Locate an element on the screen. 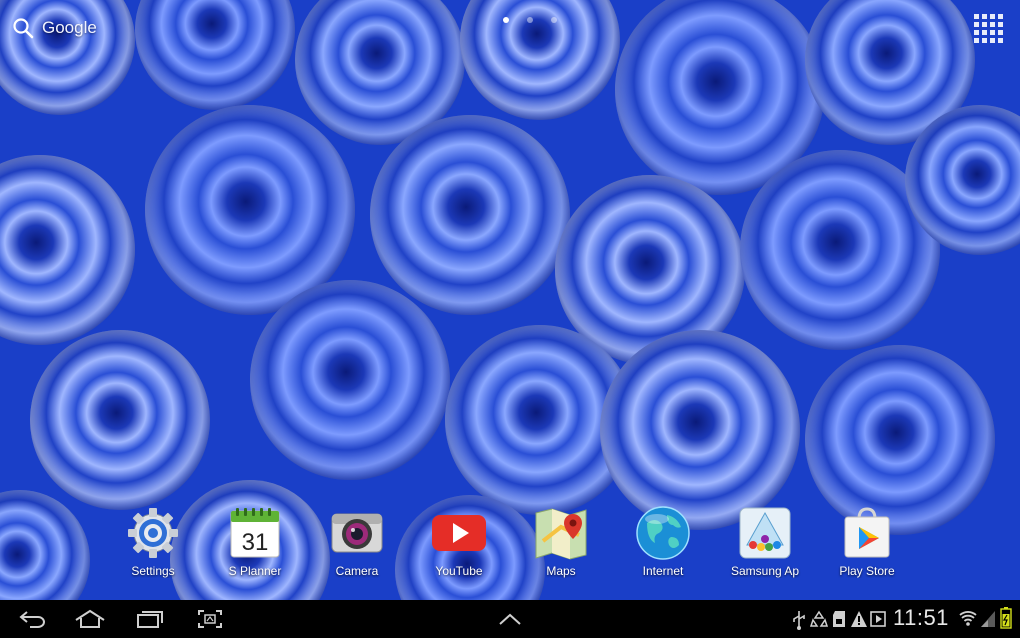  app-label: Internet is located at coordinates (663, 571).